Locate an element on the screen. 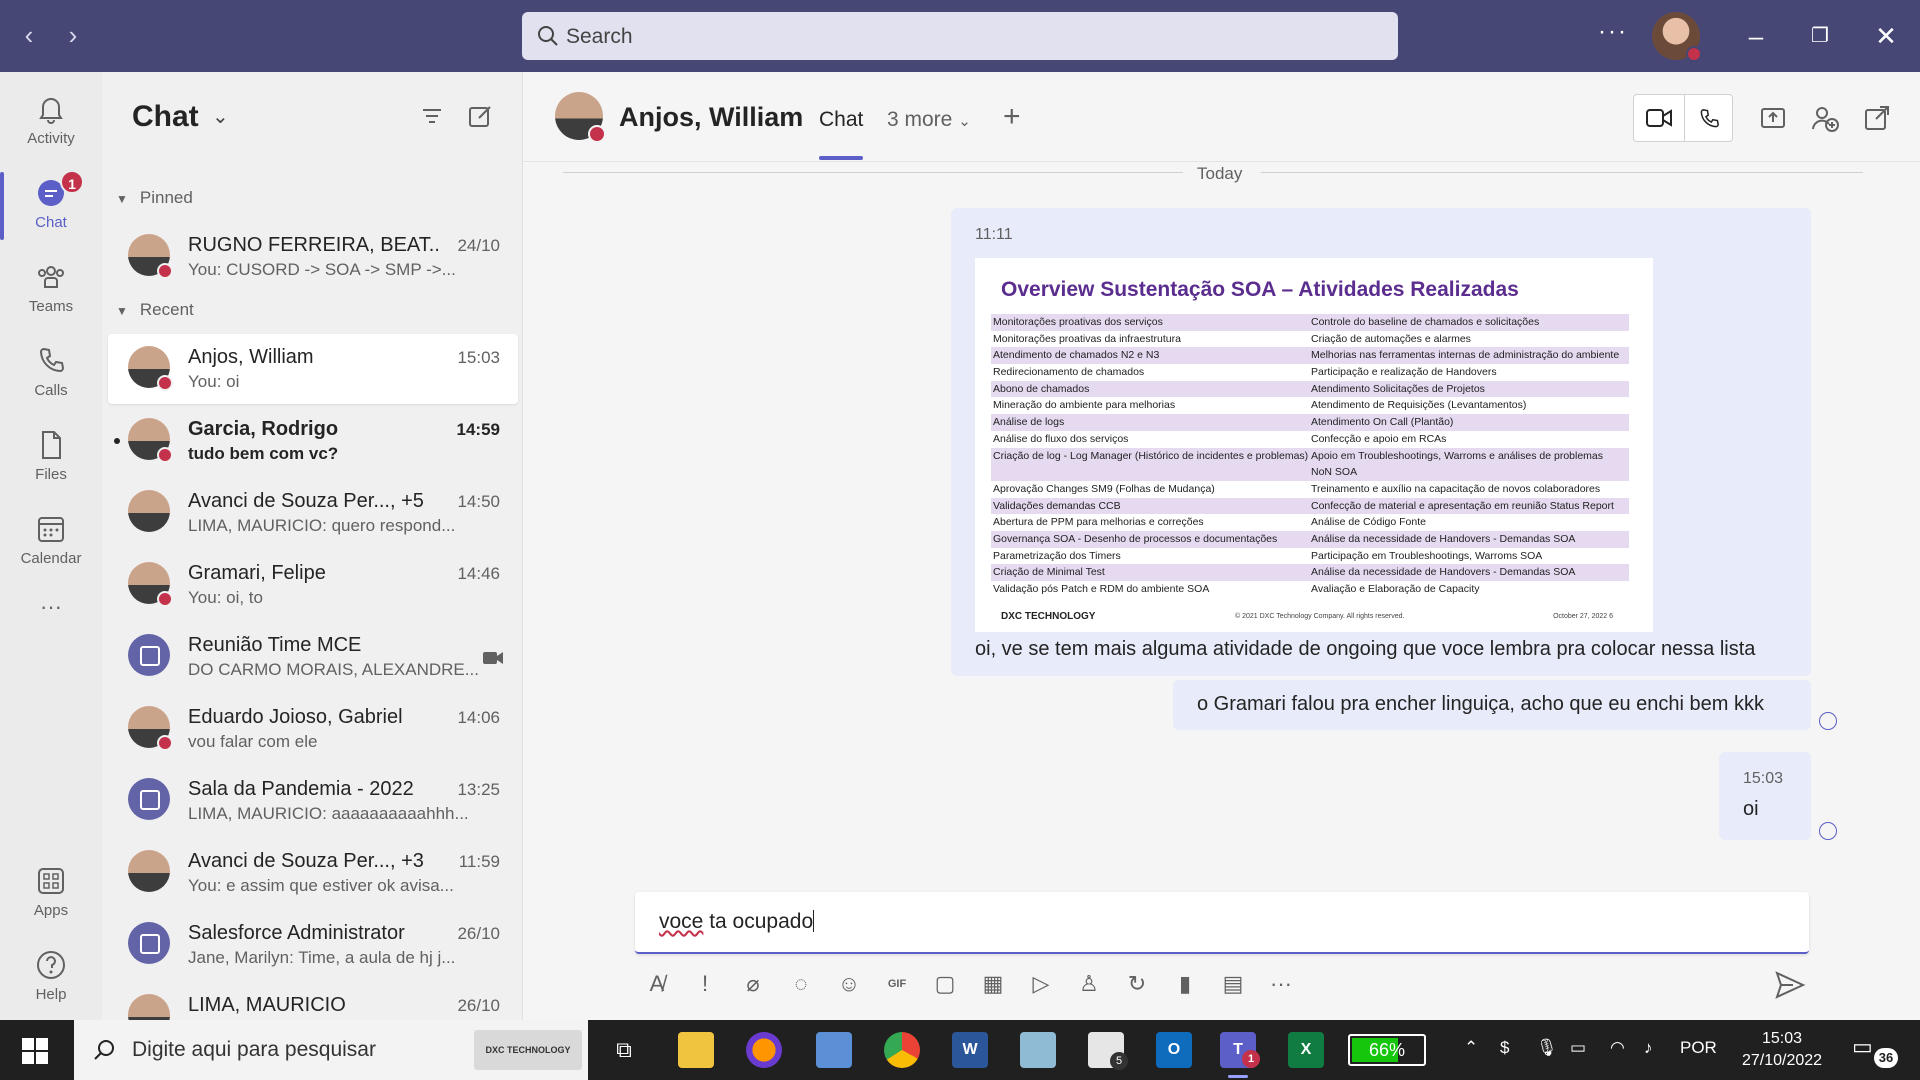 The image size is (1920, 1080). remote-desktop-icon is located at coordinates (834, 1050).